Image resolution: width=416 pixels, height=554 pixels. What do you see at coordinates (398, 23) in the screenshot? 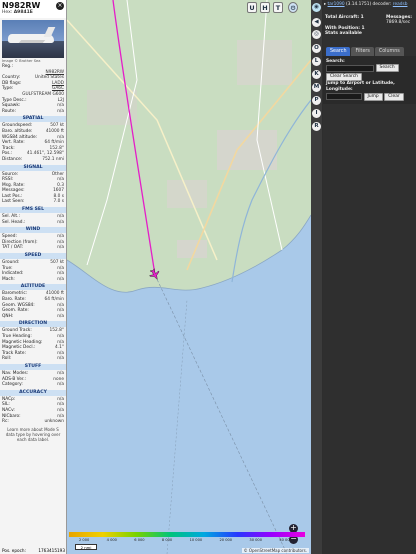
I see `messages-value: 7869.8/sec` at bounding box center [398, 23].